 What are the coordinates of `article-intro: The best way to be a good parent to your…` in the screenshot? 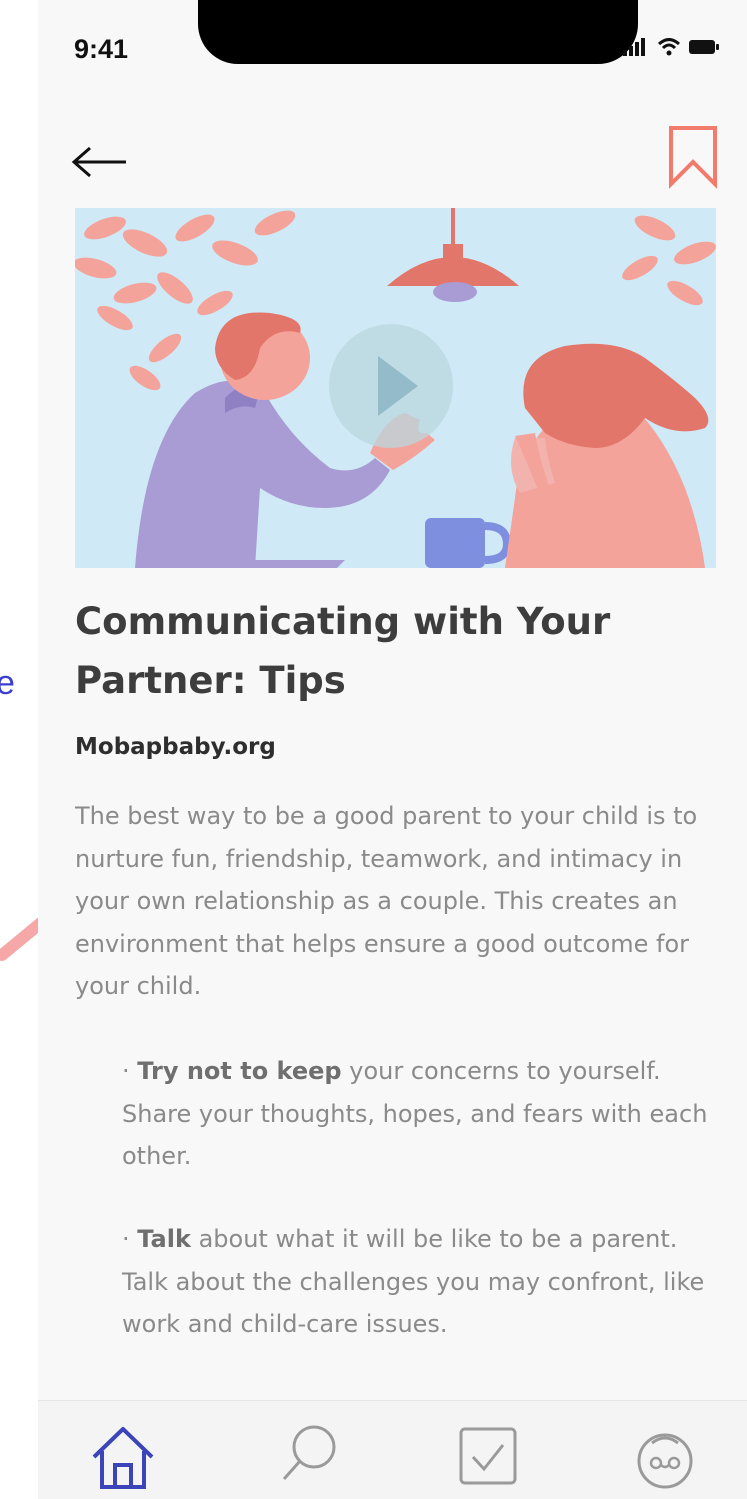 It's located at (386, 901).